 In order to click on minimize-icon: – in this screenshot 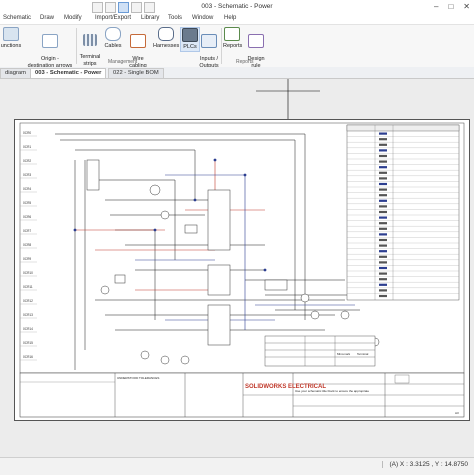, I will do `click(436, 6)`.